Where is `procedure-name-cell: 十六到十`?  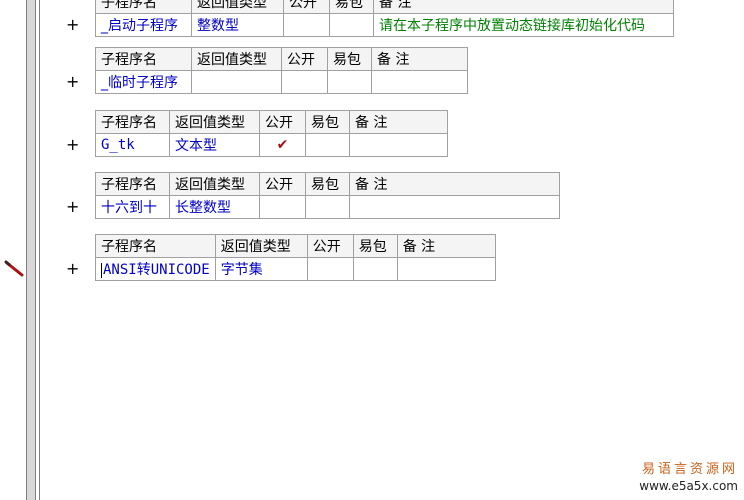 procedure-name-cell: 十六到十 is located at coordinates (132, 207).